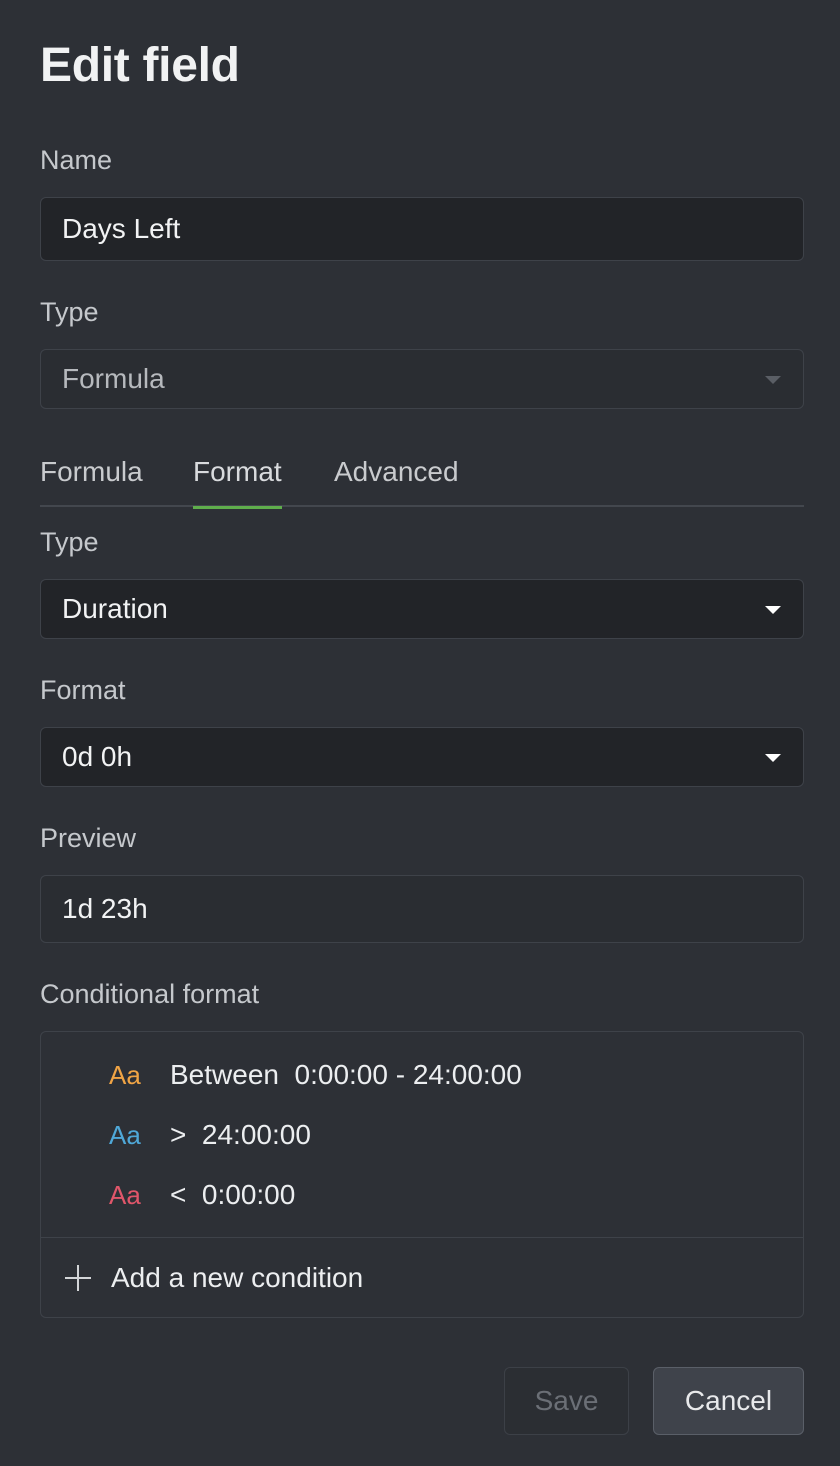  Describe the element at coordinates (422, 1237) in the screenshot. I see `divider` at that location.